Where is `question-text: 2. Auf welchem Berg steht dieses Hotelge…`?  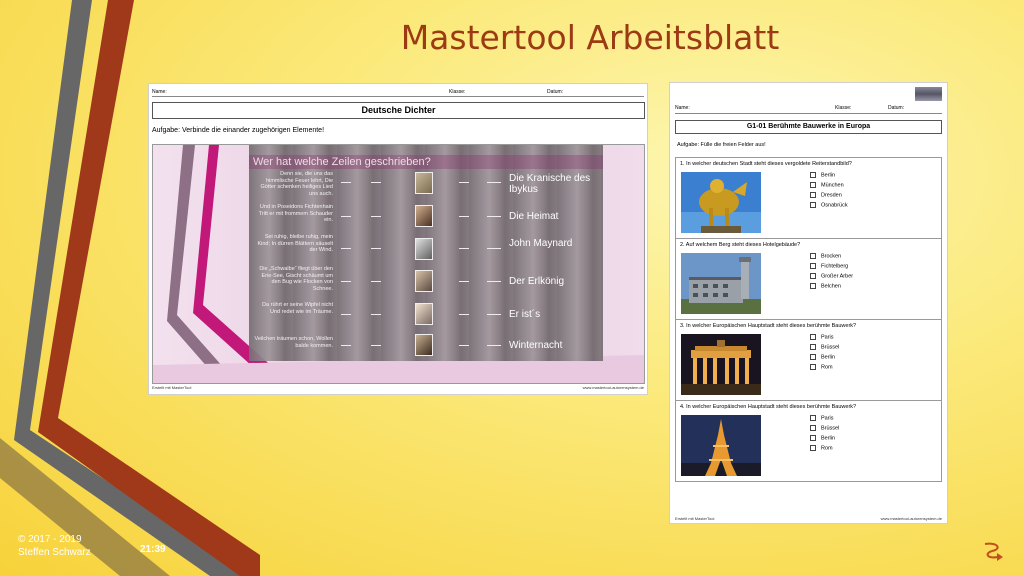
question-text: 2. Auf welchem Berg steht dieses Hotelge… is located at coordinates (740, 245).